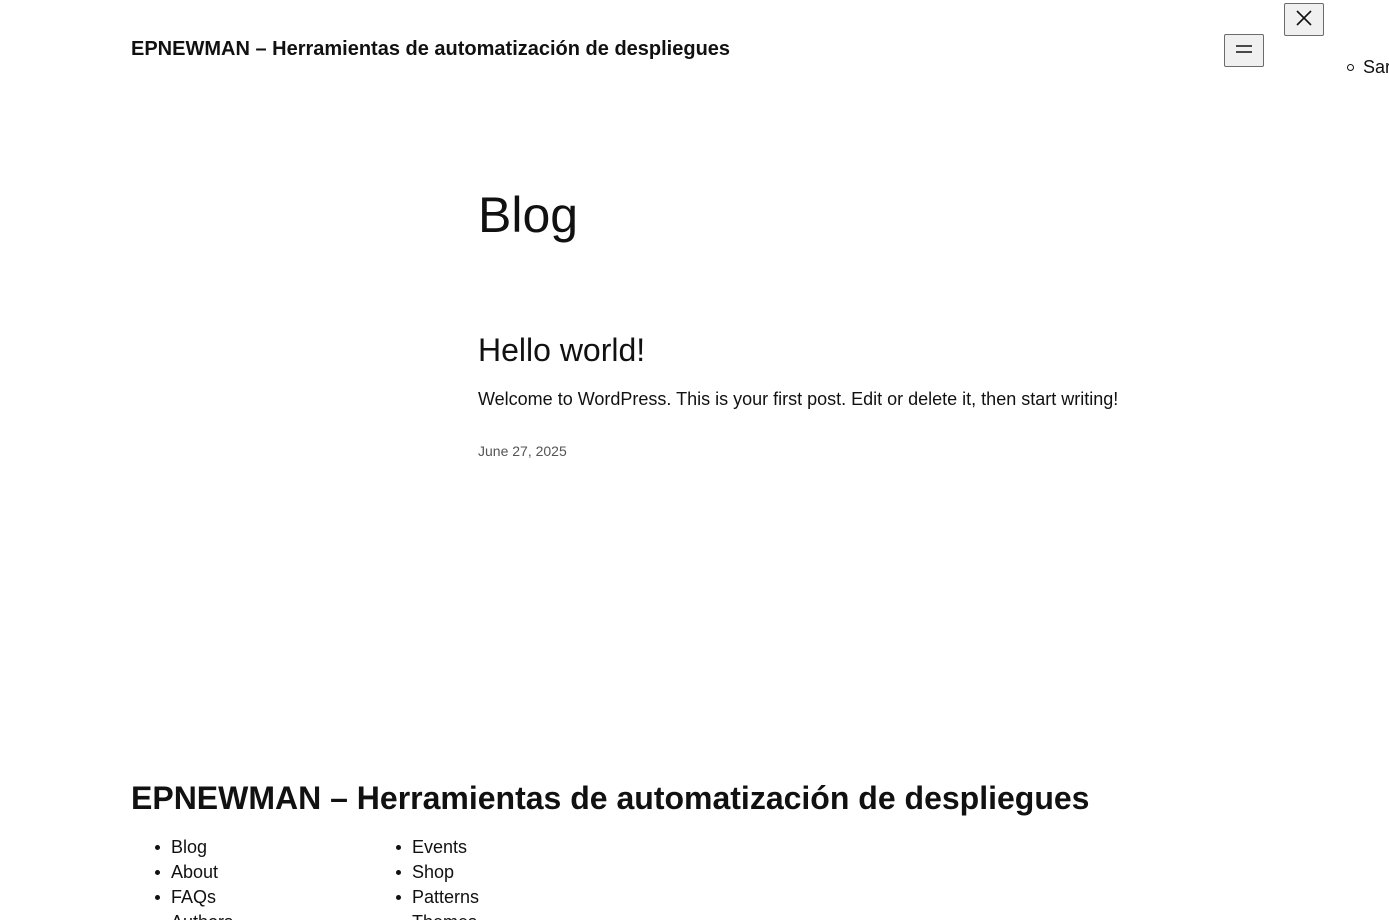 Image resolution: width=1389 pixels, height=920 pixels. Describe the element at coordinates (522, 451) in the screenshot. I see `post-date: June 27, 2025` at that location.